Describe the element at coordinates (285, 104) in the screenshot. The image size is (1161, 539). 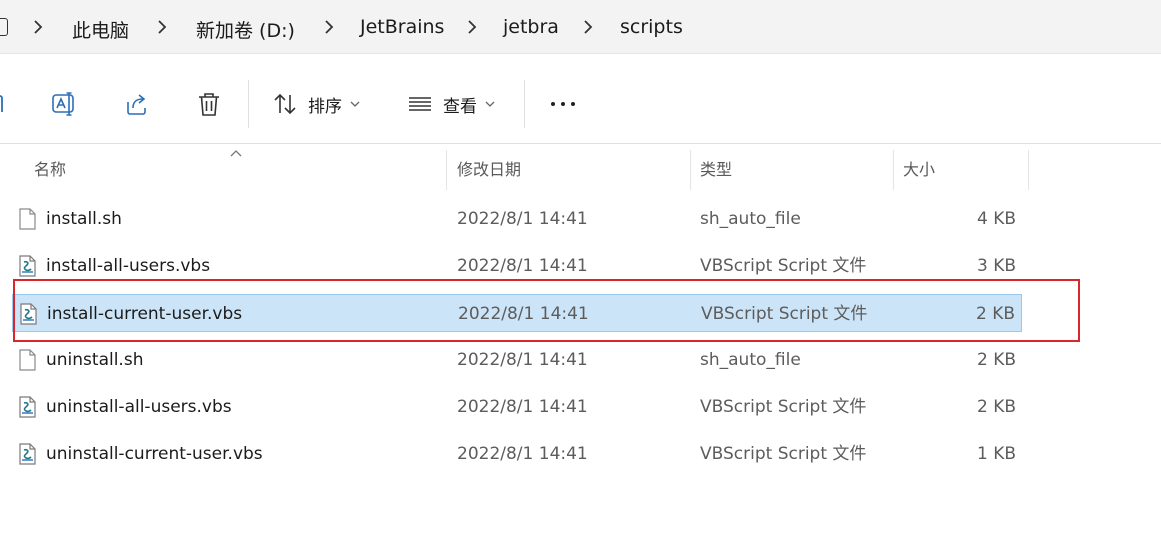
I see `sort-icon` at that location.